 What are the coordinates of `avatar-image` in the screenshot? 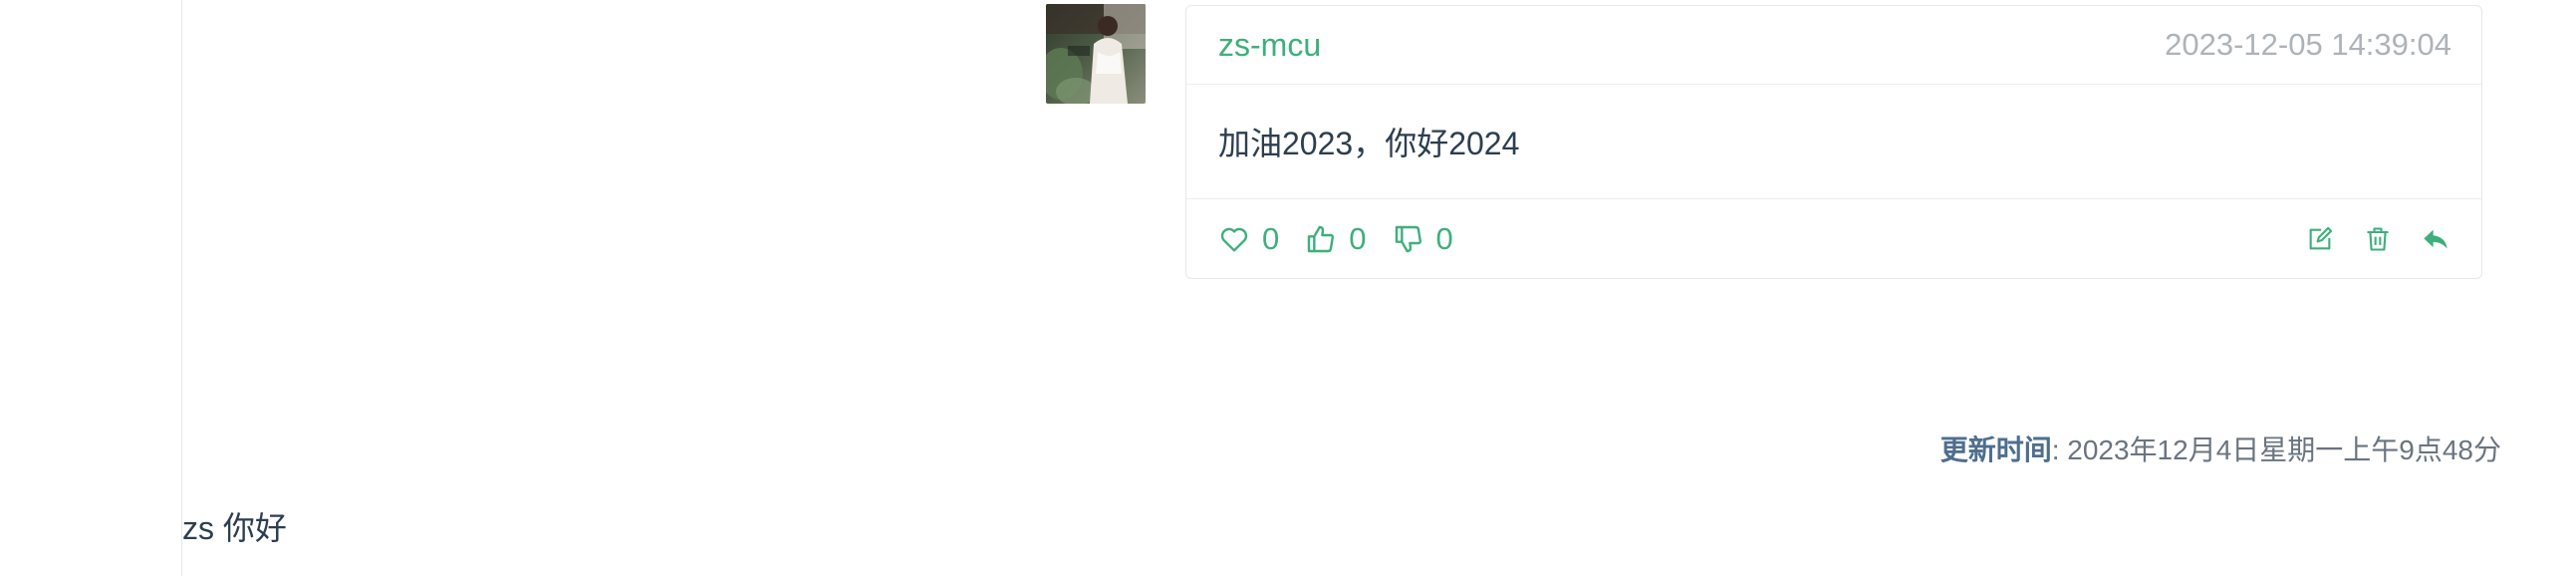 It's located at (1096, 54).